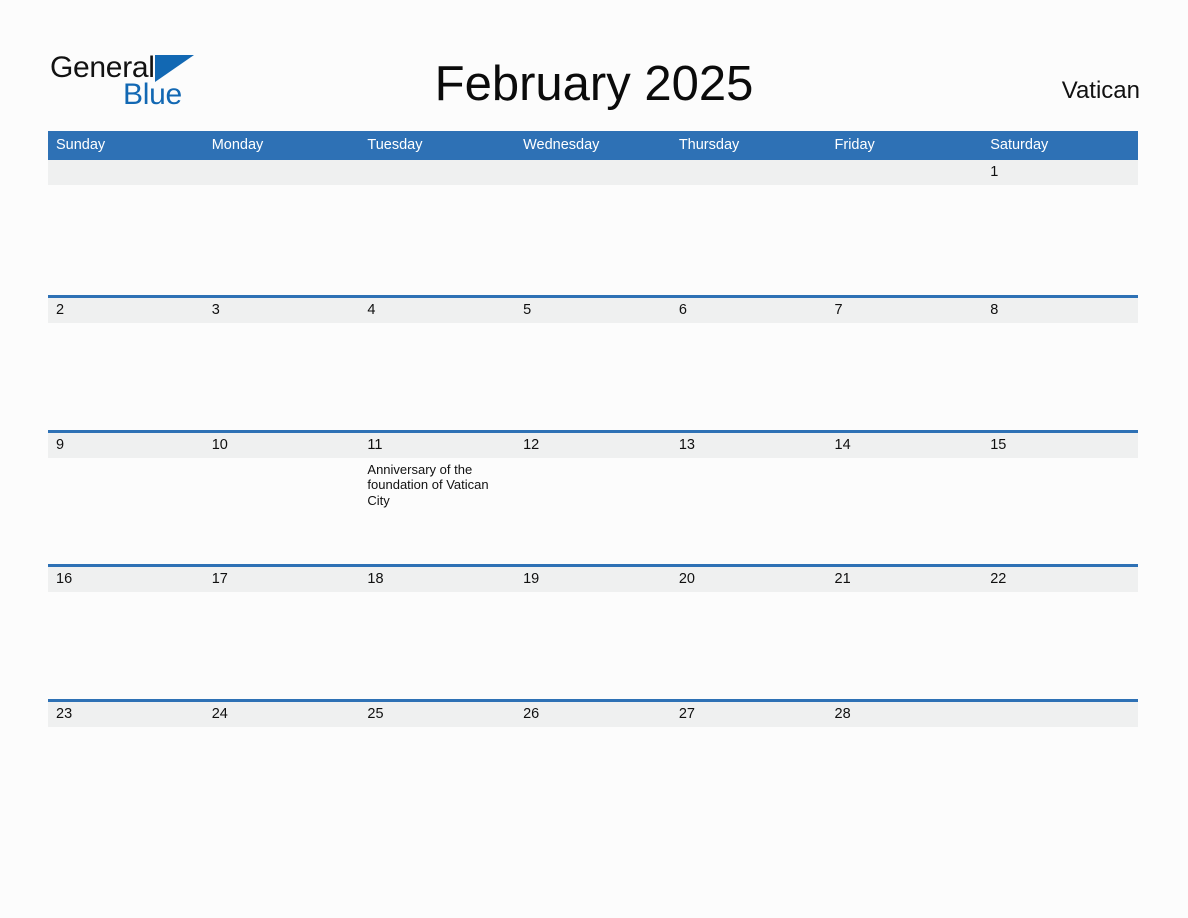  I want to click on day-number-strip: 23 24 25 26 27 28, so click(593, 715).